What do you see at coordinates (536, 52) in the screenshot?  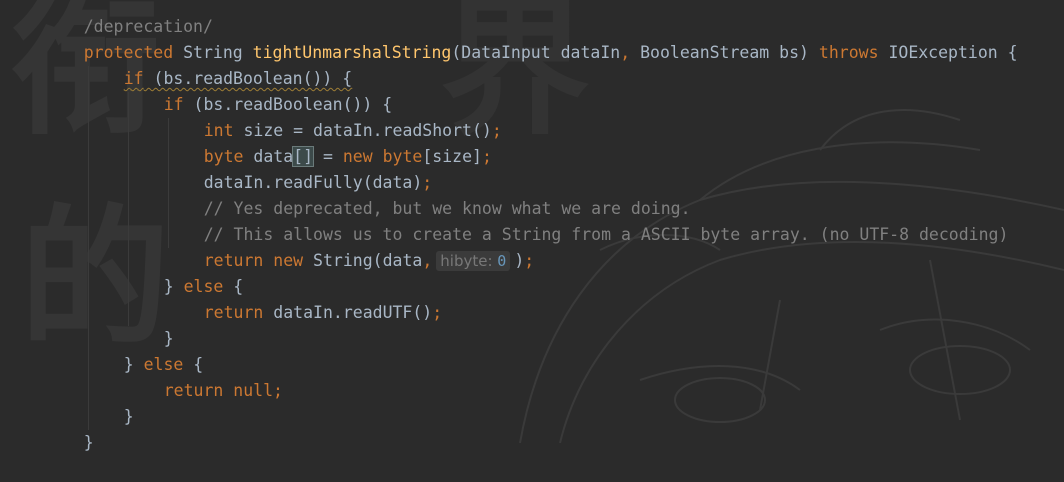 I see `code-token: (DataInput dataIn` at bounding box center [536, 52].